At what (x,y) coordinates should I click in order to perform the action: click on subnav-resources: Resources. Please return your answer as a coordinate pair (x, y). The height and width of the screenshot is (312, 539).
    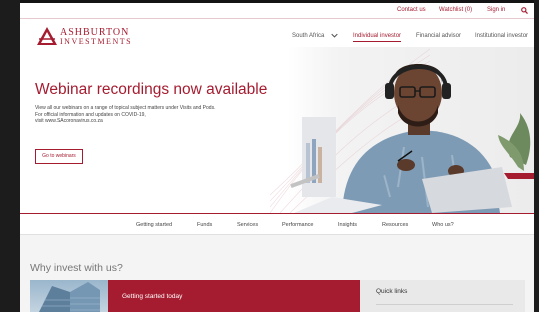
    Looking at the image, I should click on (395, 225).